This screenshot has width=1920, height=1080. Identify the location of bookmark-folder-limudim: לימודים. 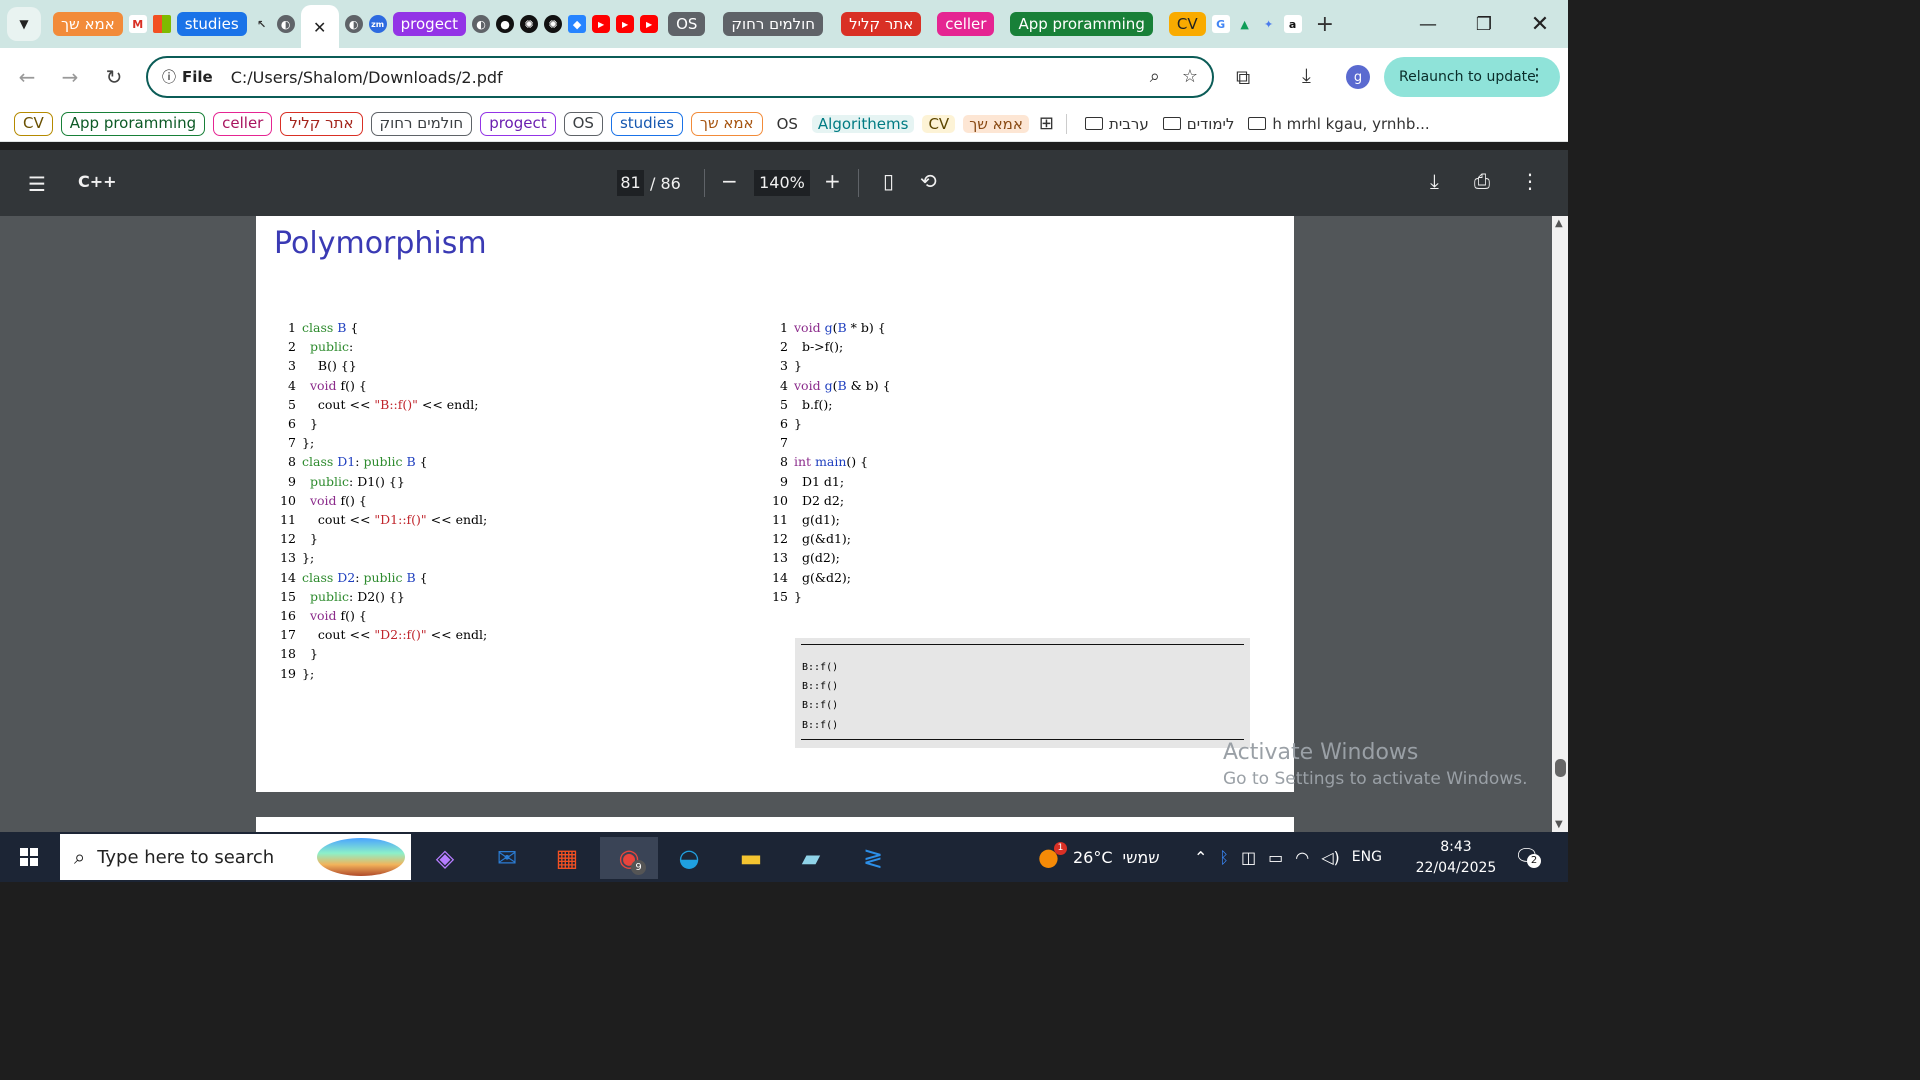
(1198, 124).